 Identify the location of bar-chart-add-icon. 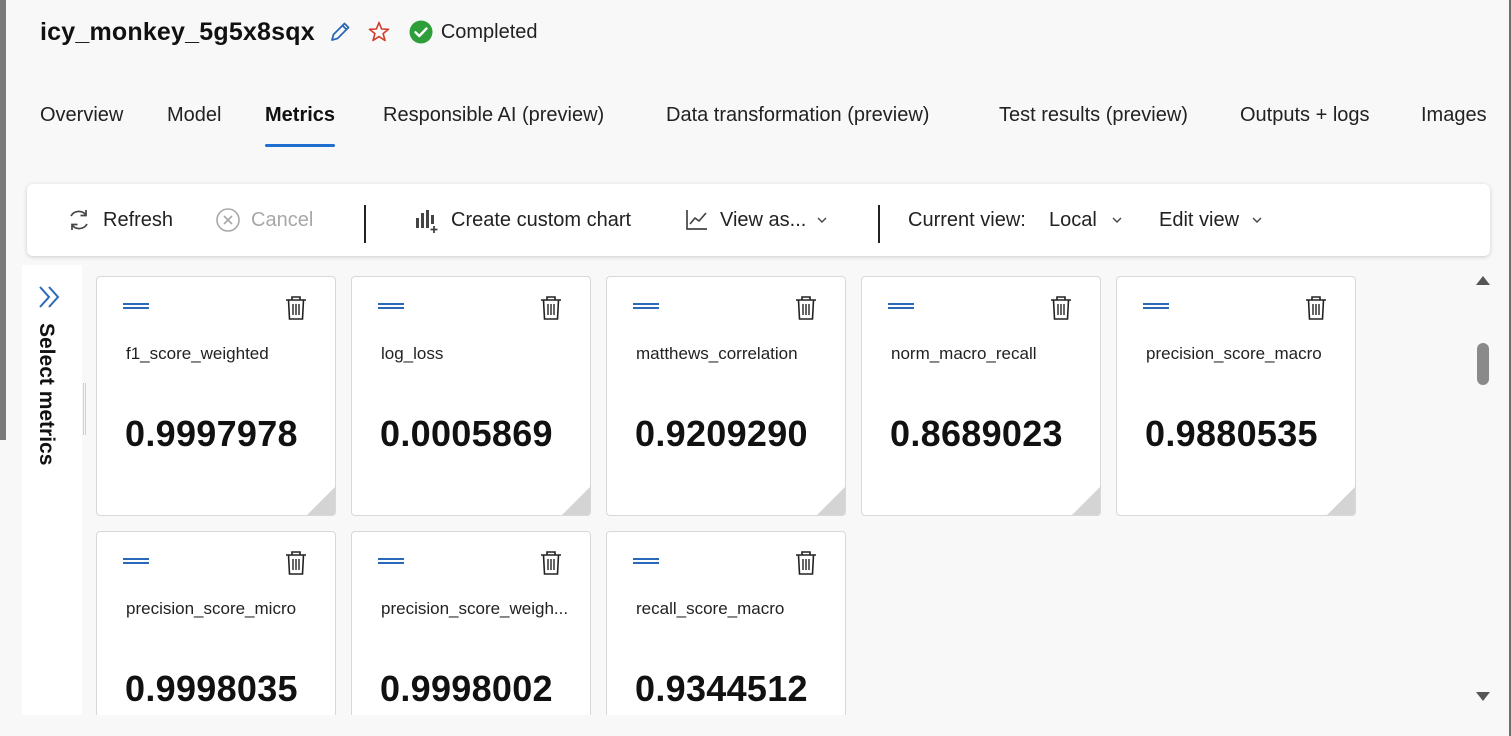
(427, 220).